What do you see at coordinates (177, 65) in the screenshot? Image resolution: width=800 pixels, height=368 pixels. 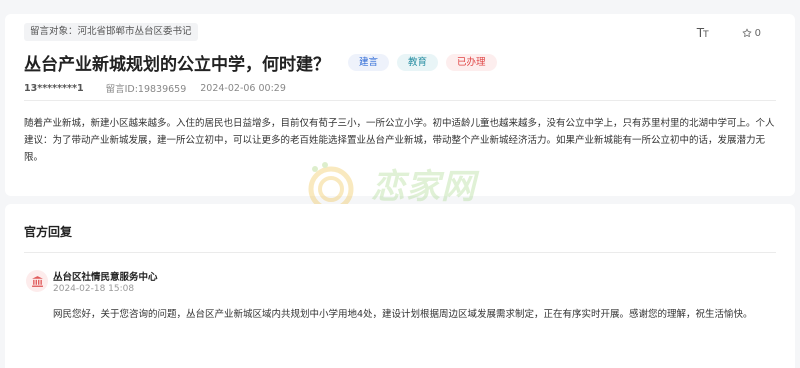 I see `message-title: 丛台产业新城规划的公立中学，何时建？` at bounding box center [177, 65].